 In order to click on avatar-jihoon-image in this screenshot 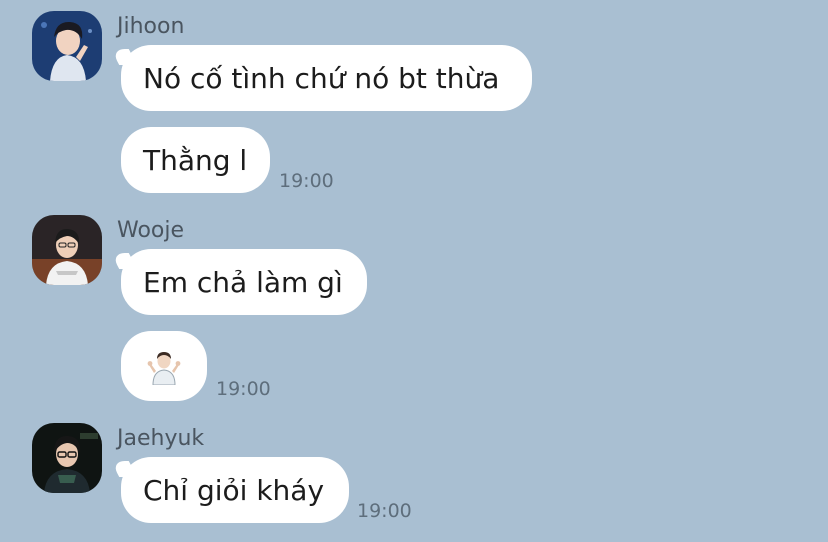, I will do `click(67, 46)`.